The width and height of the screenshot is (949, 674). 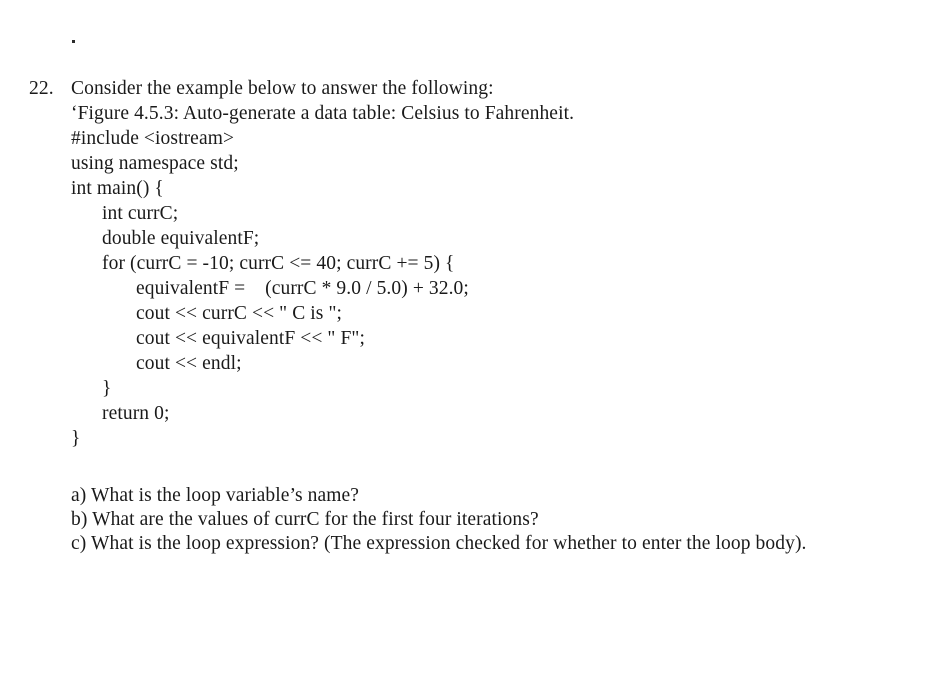 I want to click on code-line-for-close: }, so click(x=107, y=388).